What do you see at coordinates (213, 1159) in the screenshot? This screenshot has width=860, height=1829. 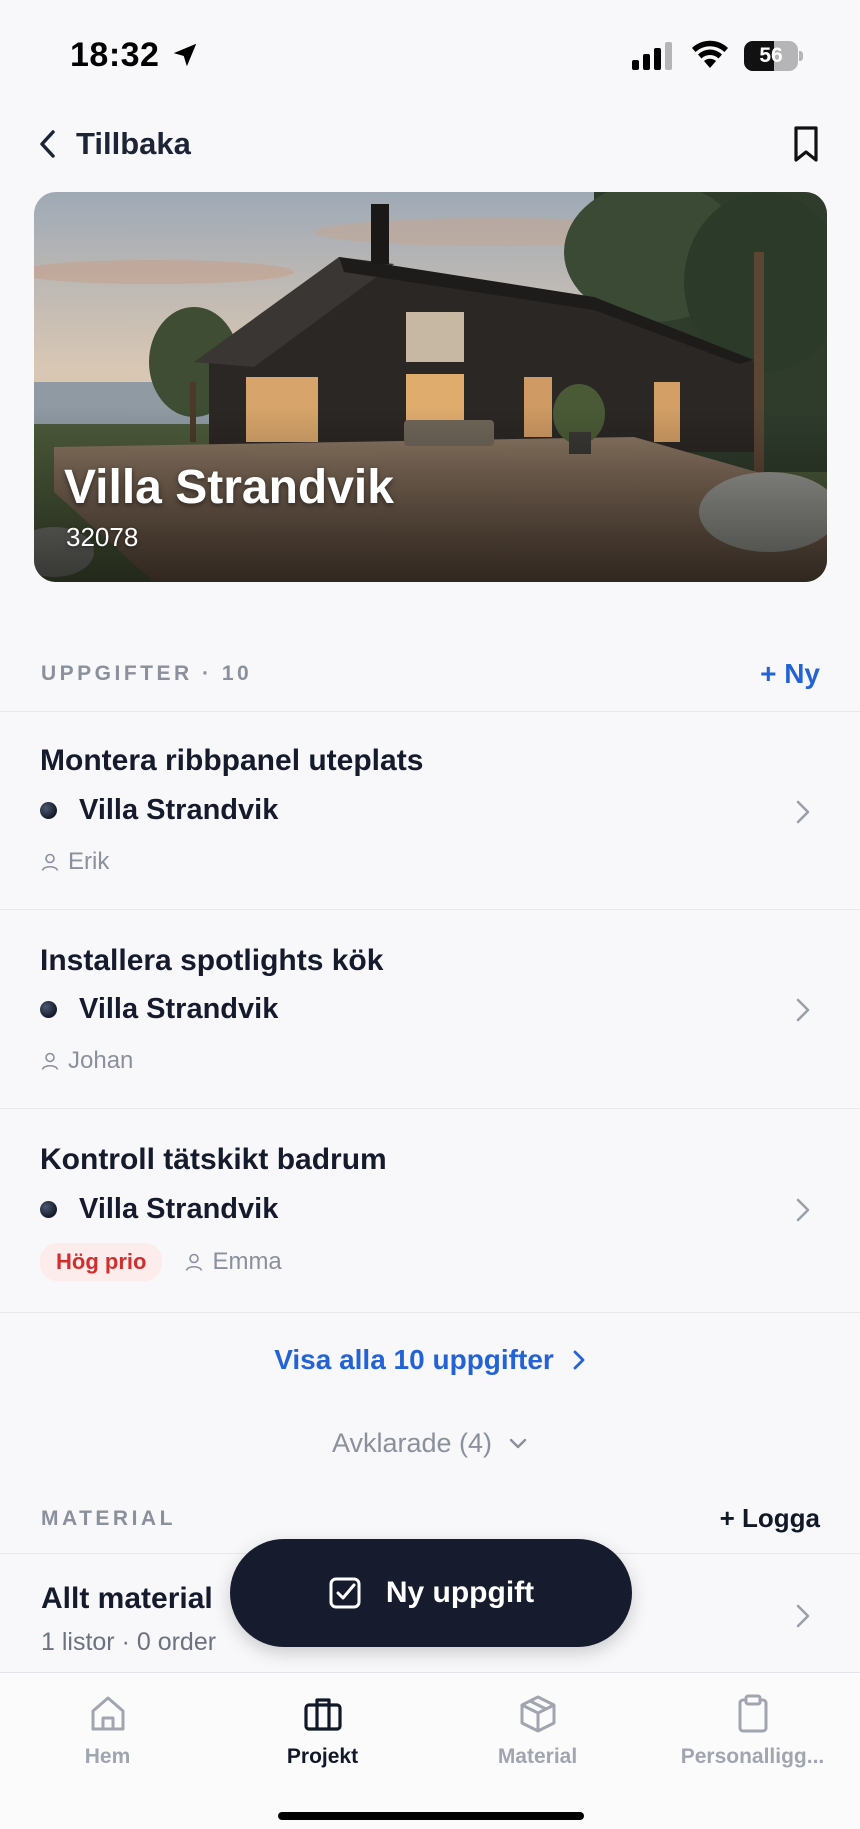 I see `task-title: Kontroll tätskikt badrum` at bounding box center [213, 1159].